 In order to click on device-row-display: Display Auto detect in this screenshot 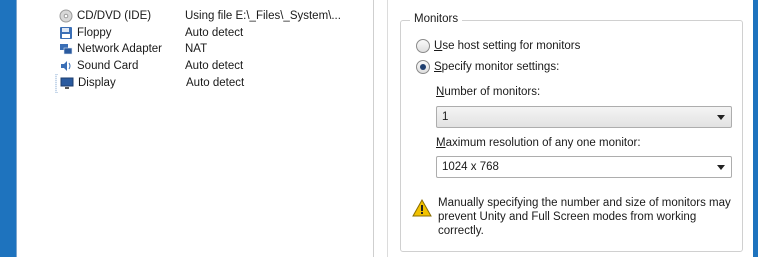, I will do `click(149, 83)`.